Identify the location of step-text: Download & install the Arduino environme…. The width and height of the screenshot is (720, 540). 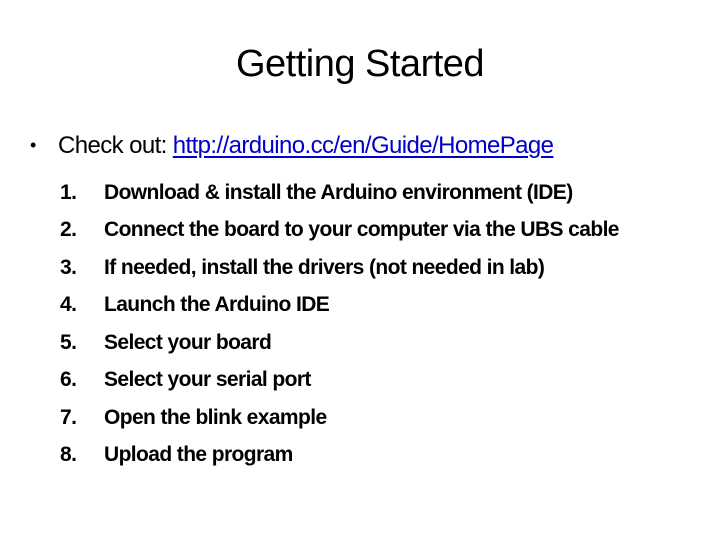
(338, 192).